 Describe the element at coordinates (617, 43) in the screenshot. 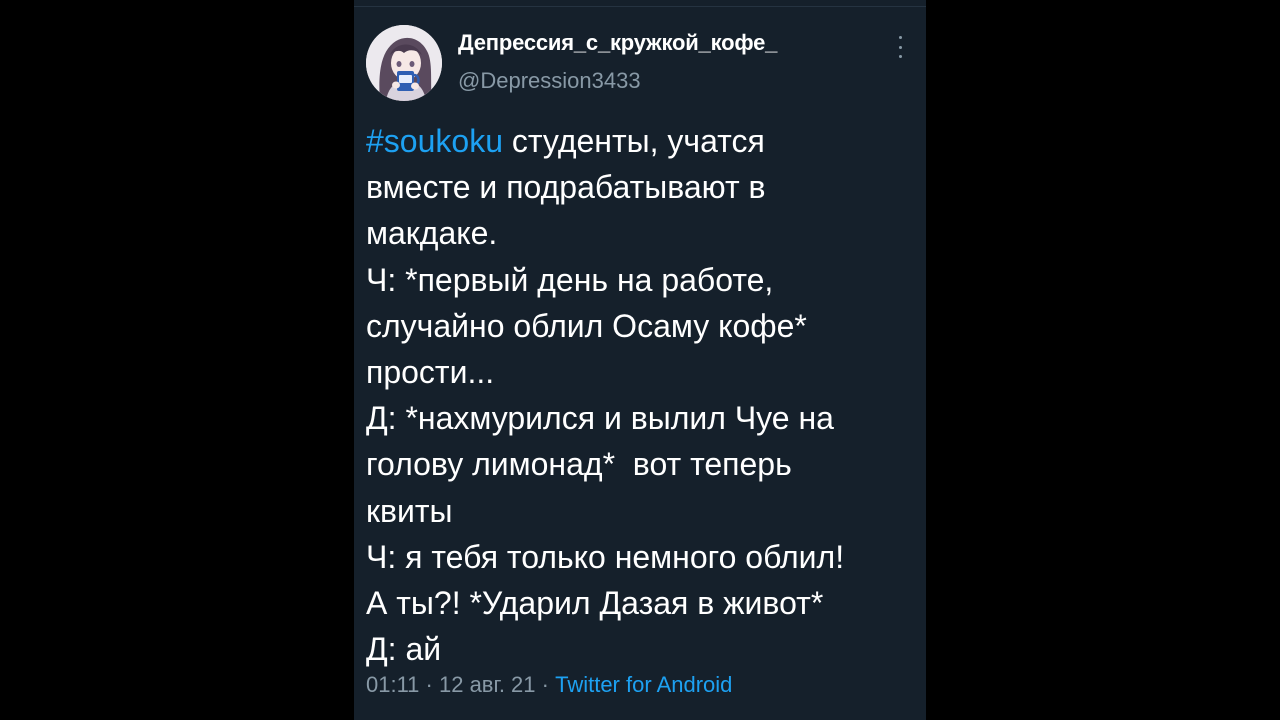

I see `author-display-name: Депрессия_с_кружкой_кофе_` at that location.